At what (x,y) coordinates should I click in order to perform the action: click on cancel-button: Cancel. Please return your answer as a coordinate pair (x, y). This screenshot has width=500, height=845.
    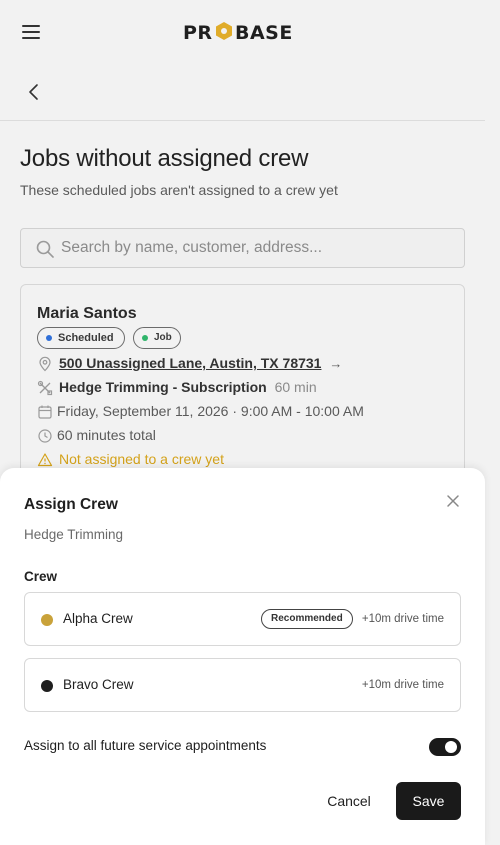
    Looking at the image, I should click on (349, 801).